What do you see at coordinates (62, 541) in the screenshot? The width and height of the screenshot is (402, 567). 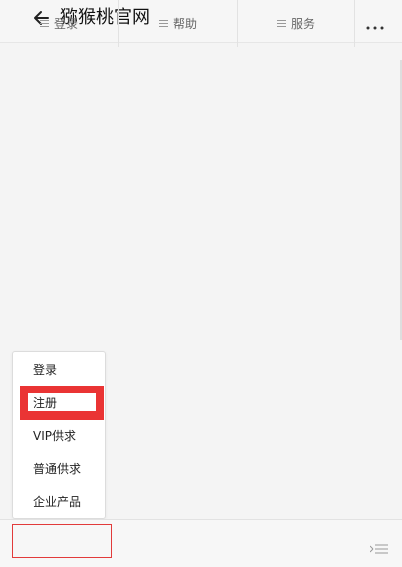 I see `active-tab-frame` at bounding box center [62, 541].